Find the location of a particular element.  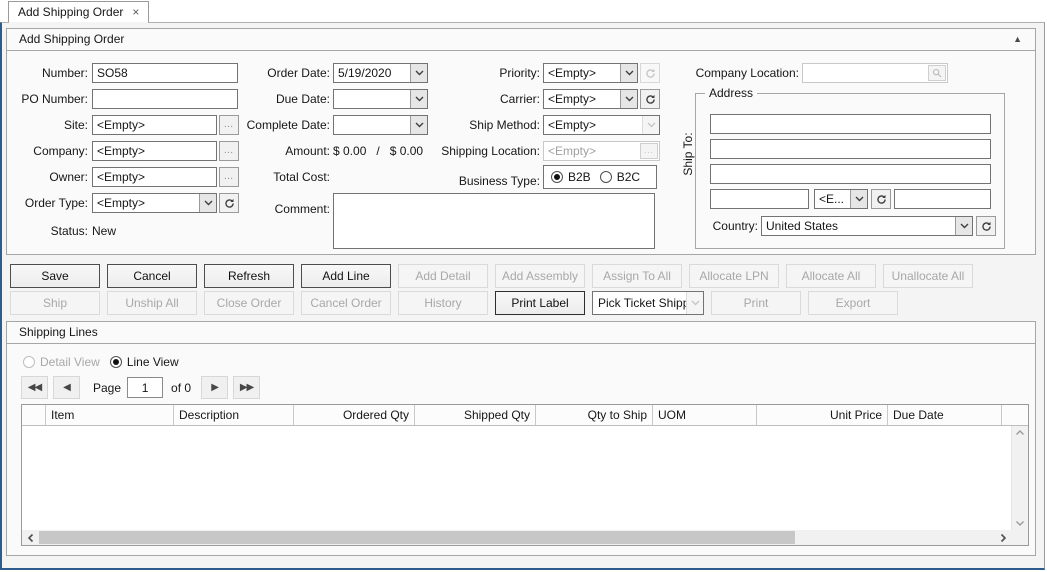

address-group: Address <E... Country: United States is located at coordinates (850, 167).